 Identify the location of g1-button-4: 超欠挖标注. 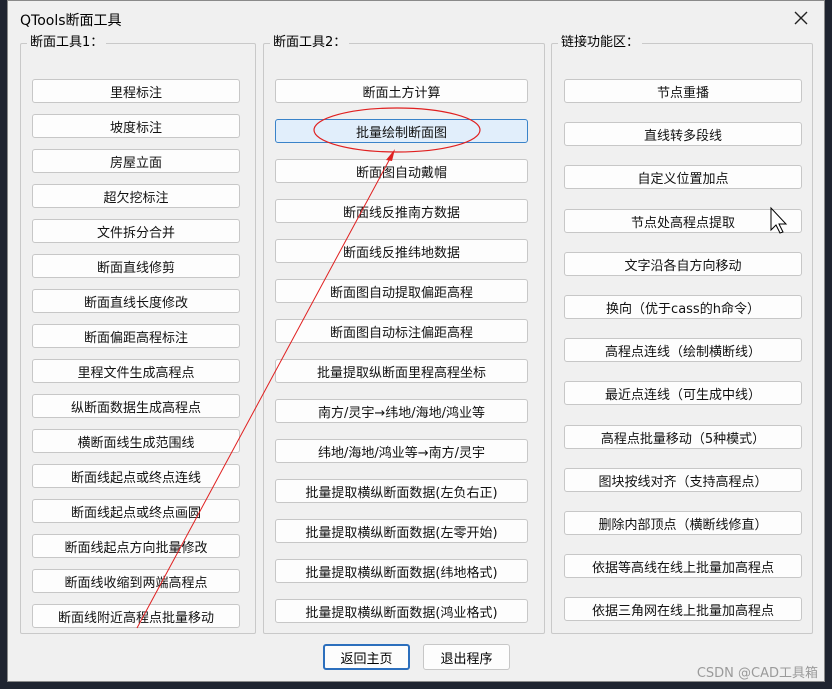
(136, 196).